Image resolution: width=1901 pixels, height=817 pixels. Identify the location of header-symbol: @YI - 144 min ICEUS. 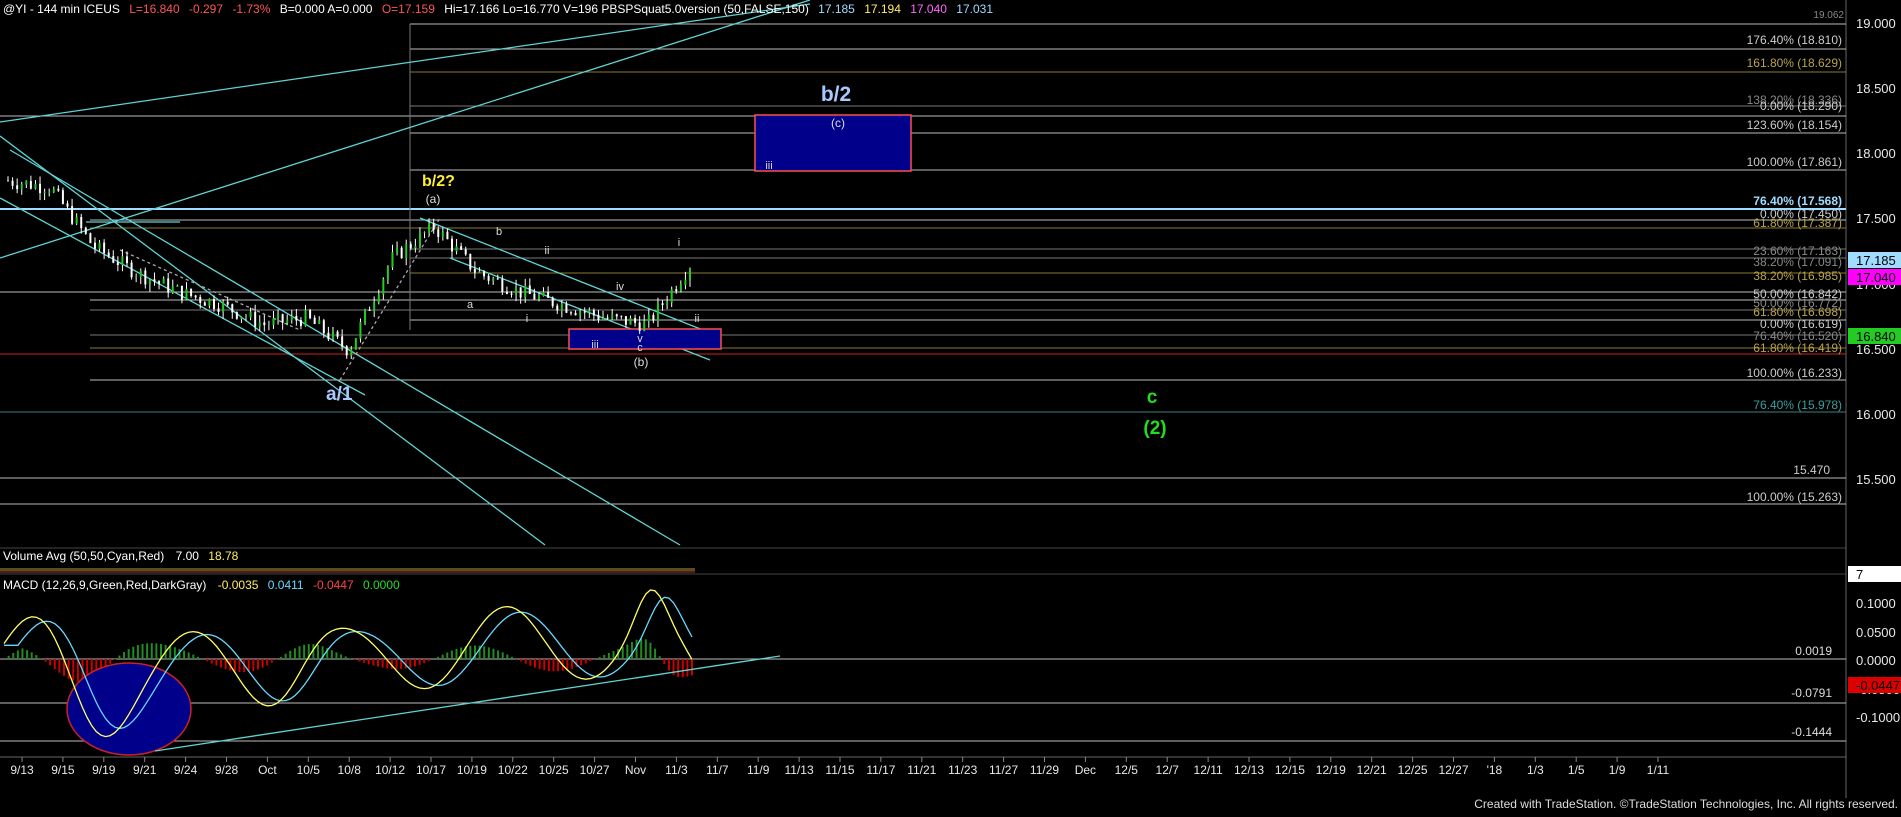
(61, 9).